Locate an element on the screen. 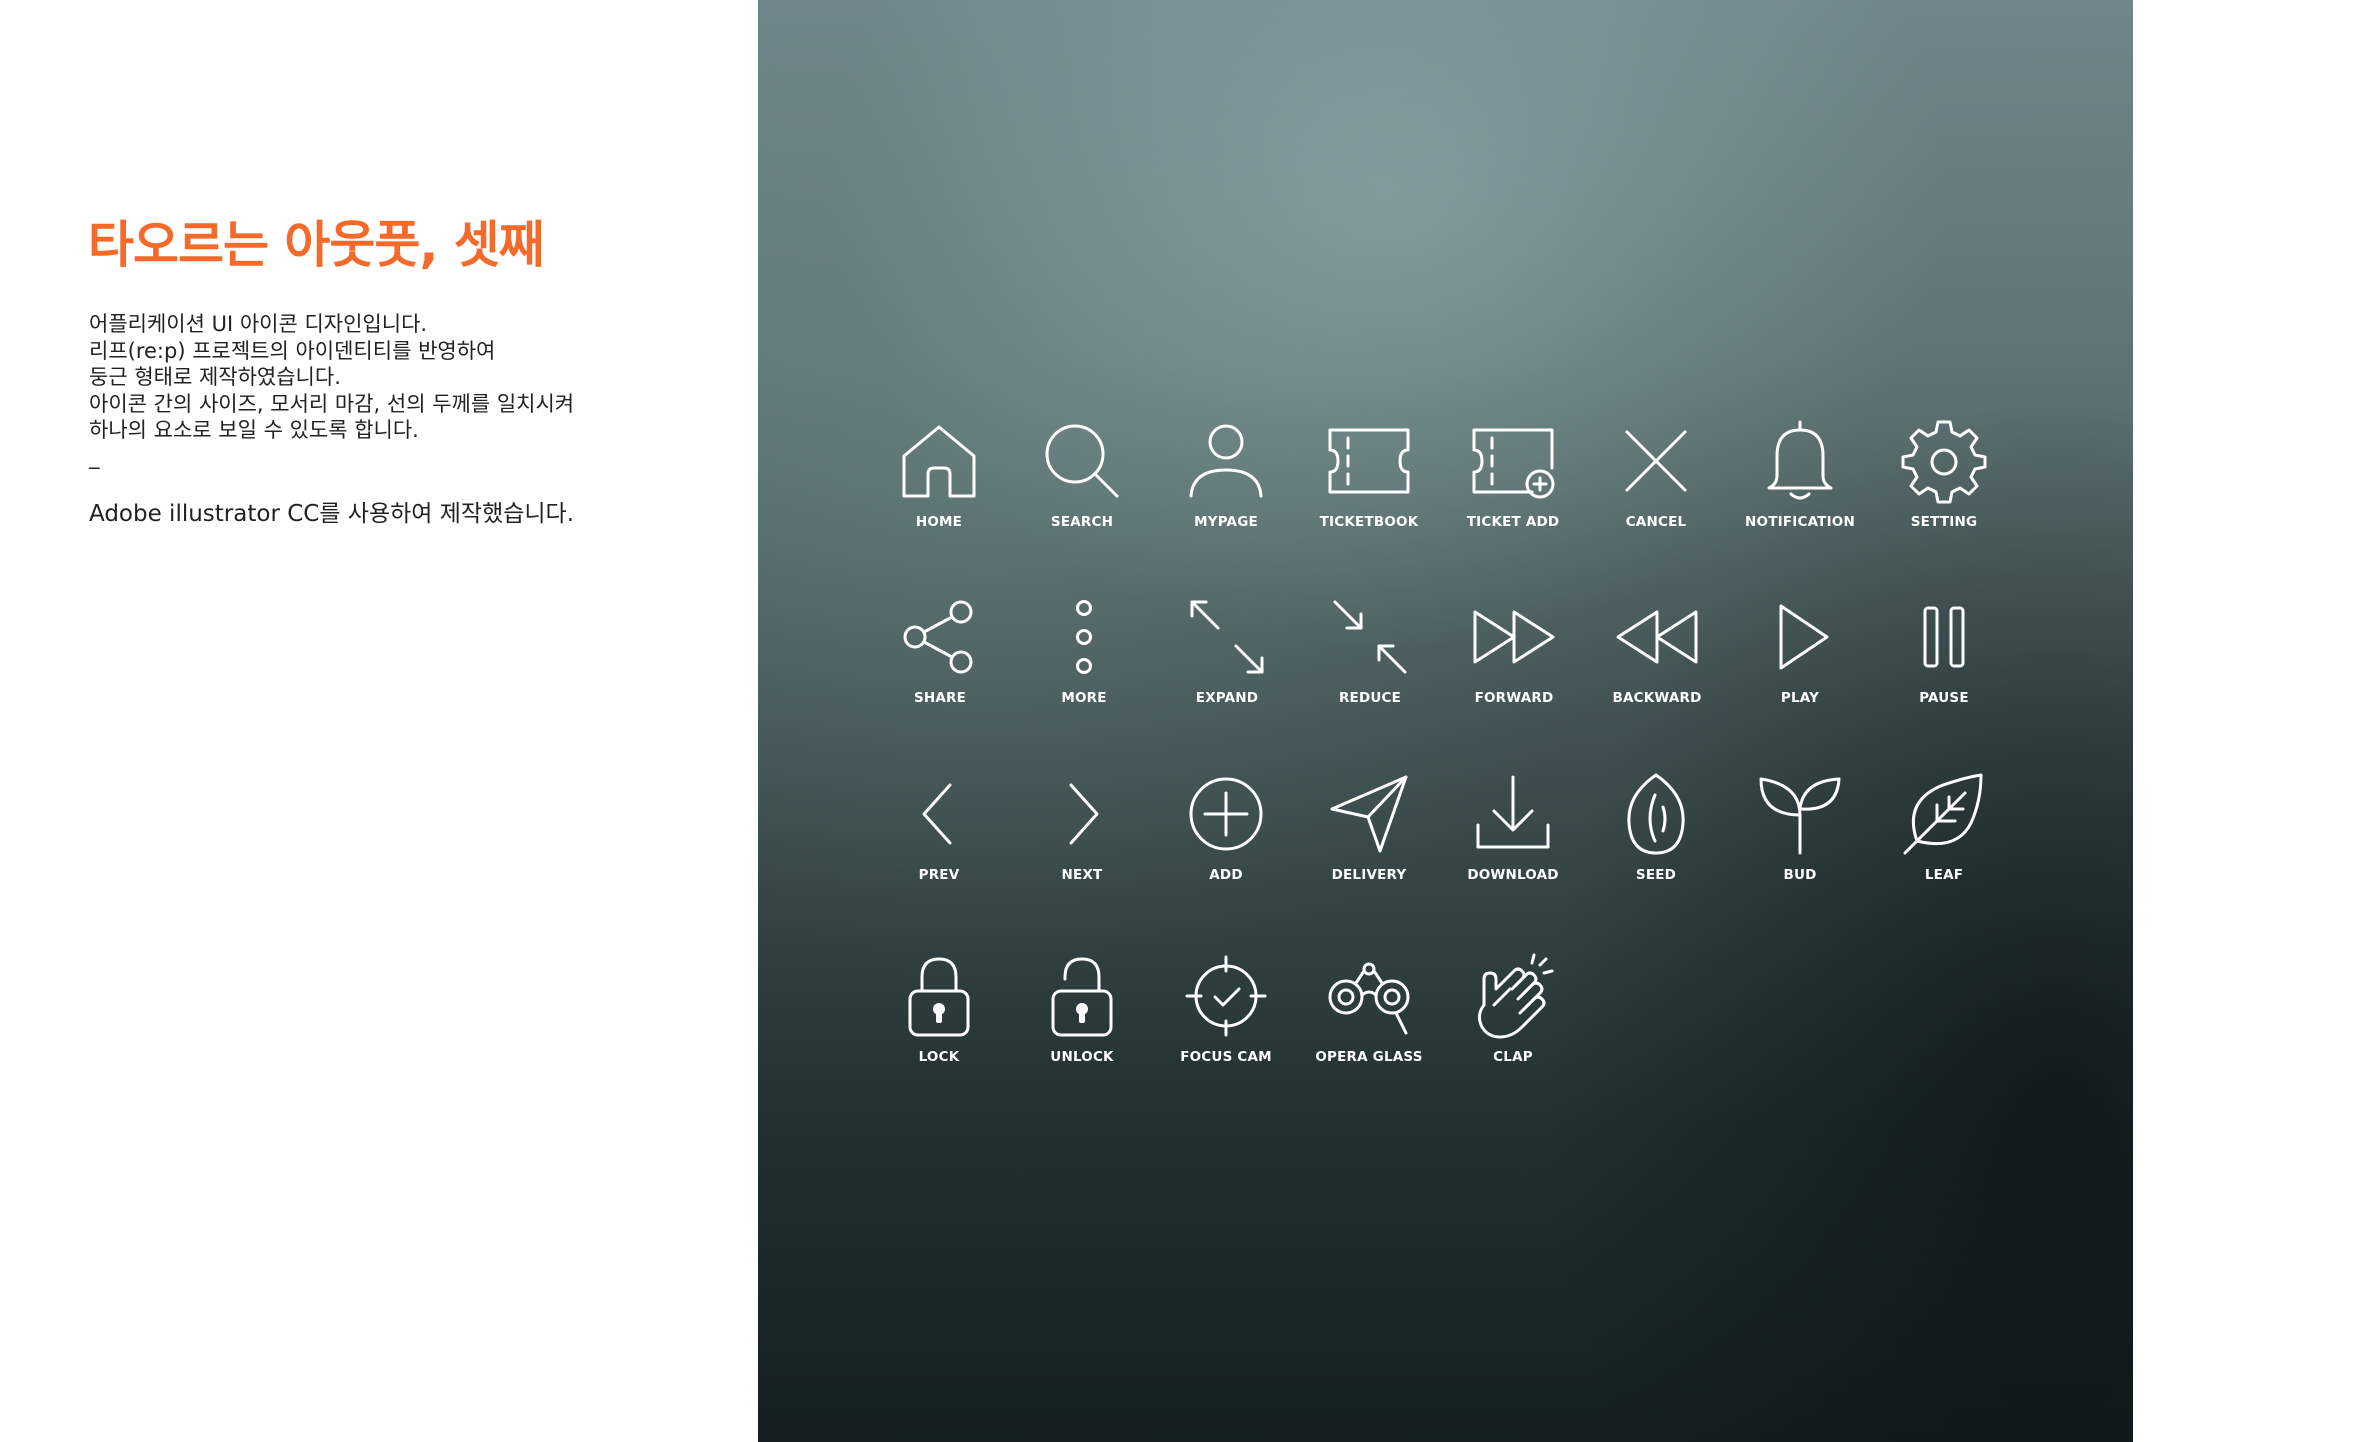 This screenshot has height=1442, width=2378. add-icon is located at coordinates (1226, 814).